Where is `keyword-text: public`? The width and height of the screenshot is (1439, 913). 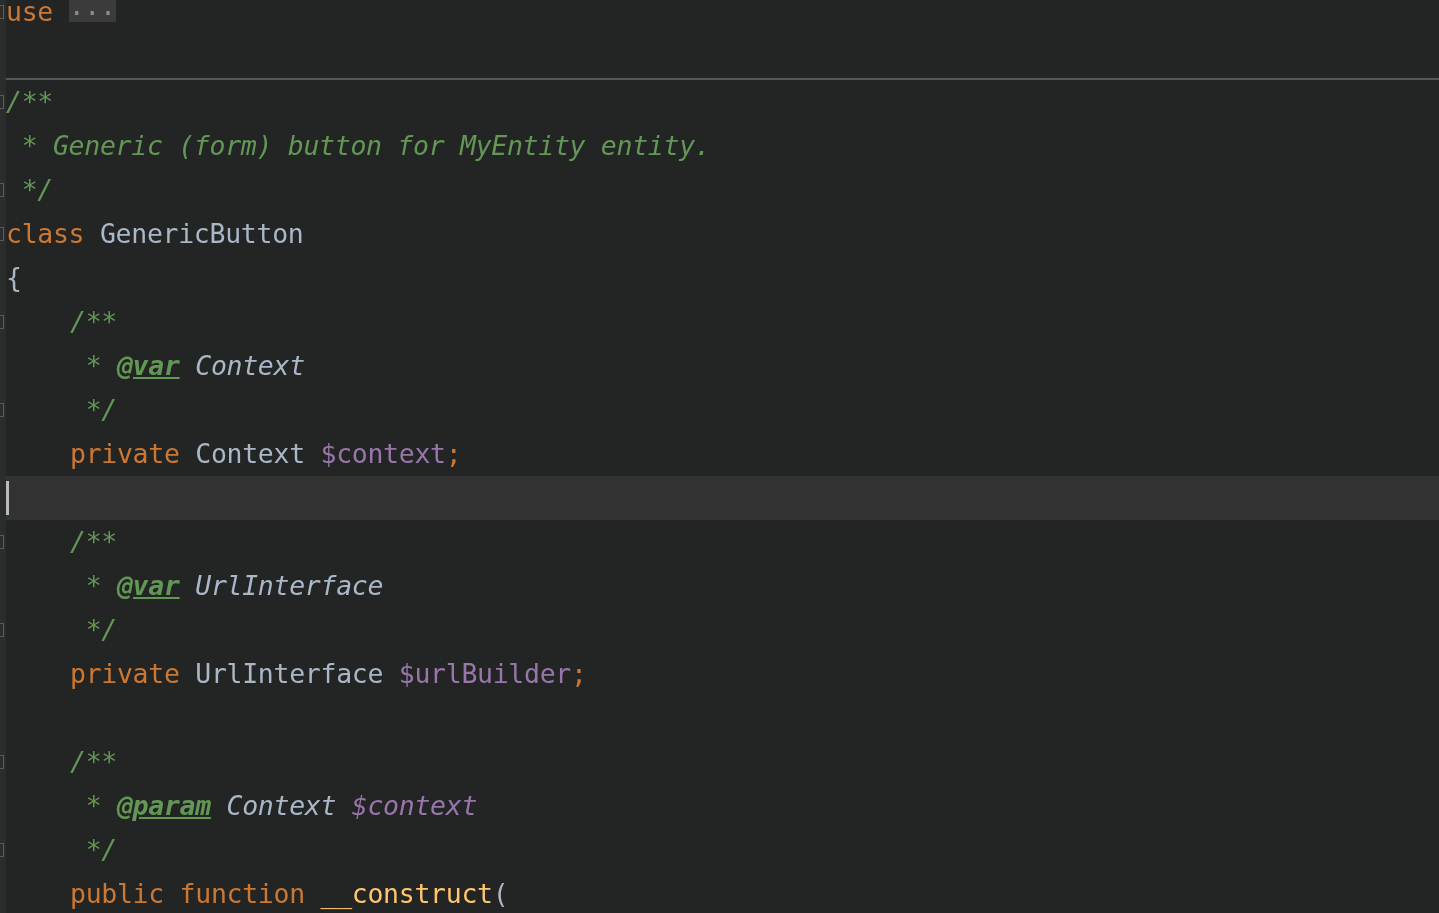
keyword-text: public is located at coordinates (117, 893).